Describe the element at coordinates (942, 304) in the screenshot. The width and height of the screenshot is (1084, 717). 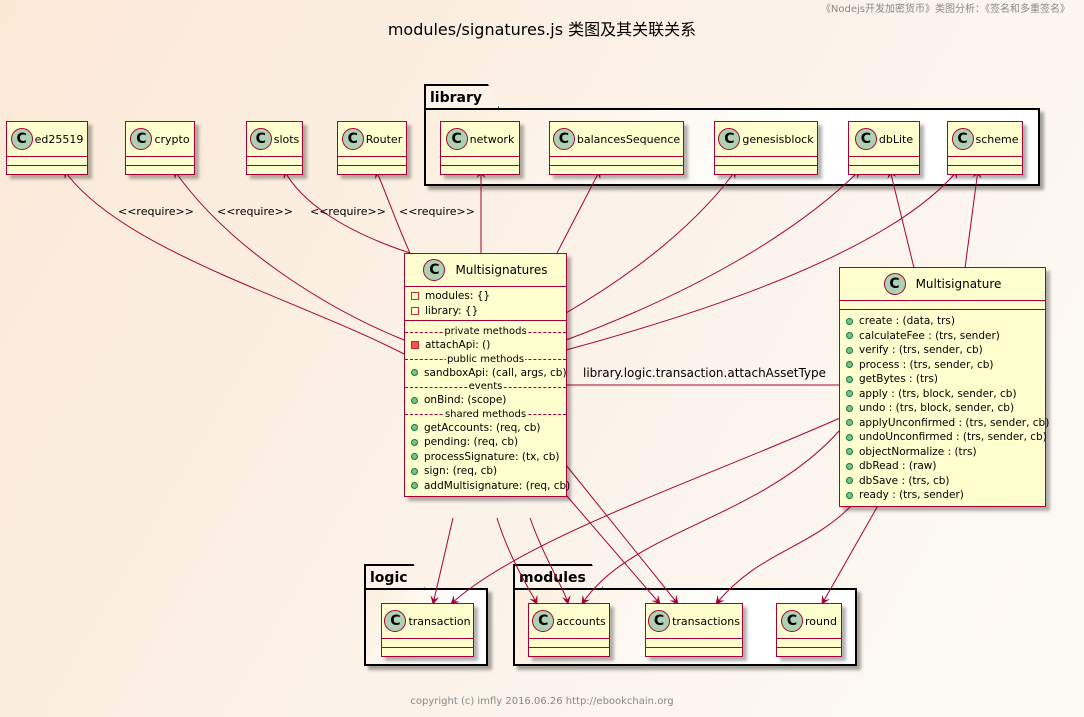
I see `fields-section` at that location.